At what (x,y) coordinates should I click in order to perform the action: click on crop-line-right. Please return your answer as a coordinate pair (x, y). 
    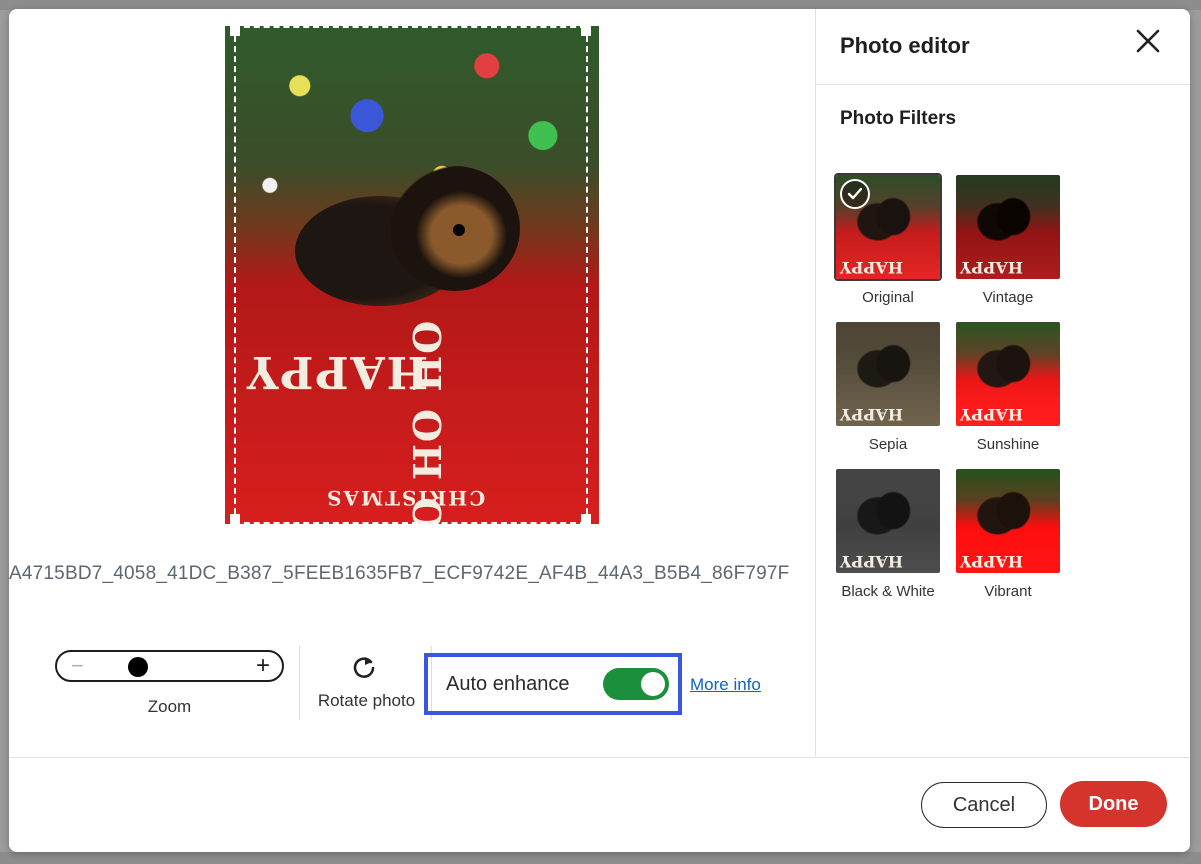
    Looking at the image, I should click on (587, 275).